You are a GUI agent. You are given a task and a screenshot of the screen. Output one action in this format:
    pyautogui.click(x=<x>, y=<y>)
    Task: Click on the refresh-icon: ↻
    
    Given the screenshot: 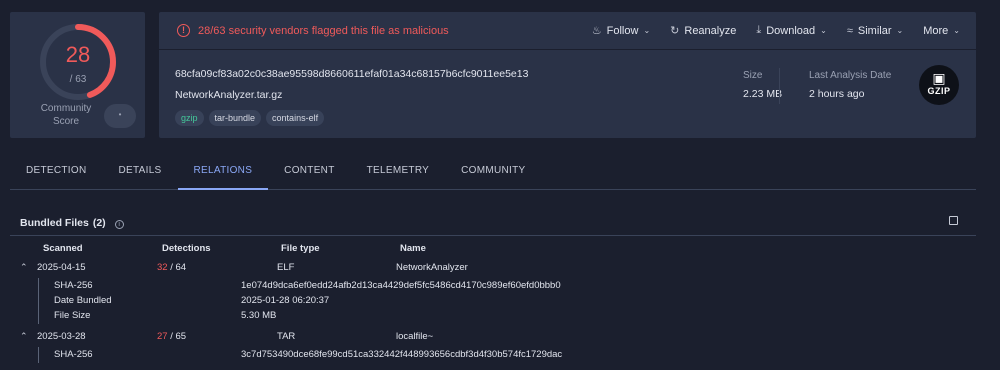 What is the action you would take?
    pyautogui.click(x=675, y=31)
    